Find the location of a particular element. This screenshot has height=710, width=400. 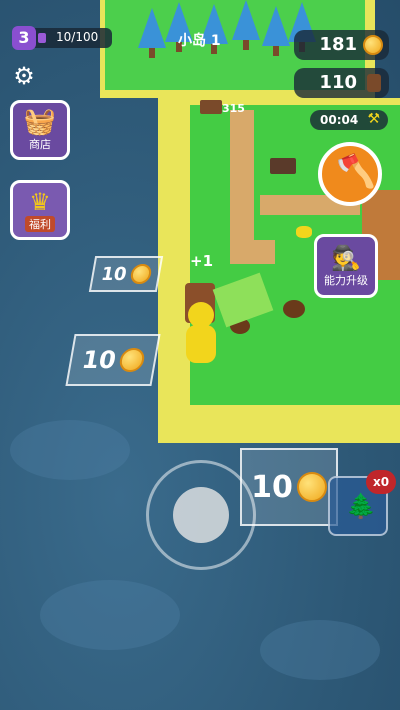

crown-icon: ♛ is located at coordinates (40, 202).